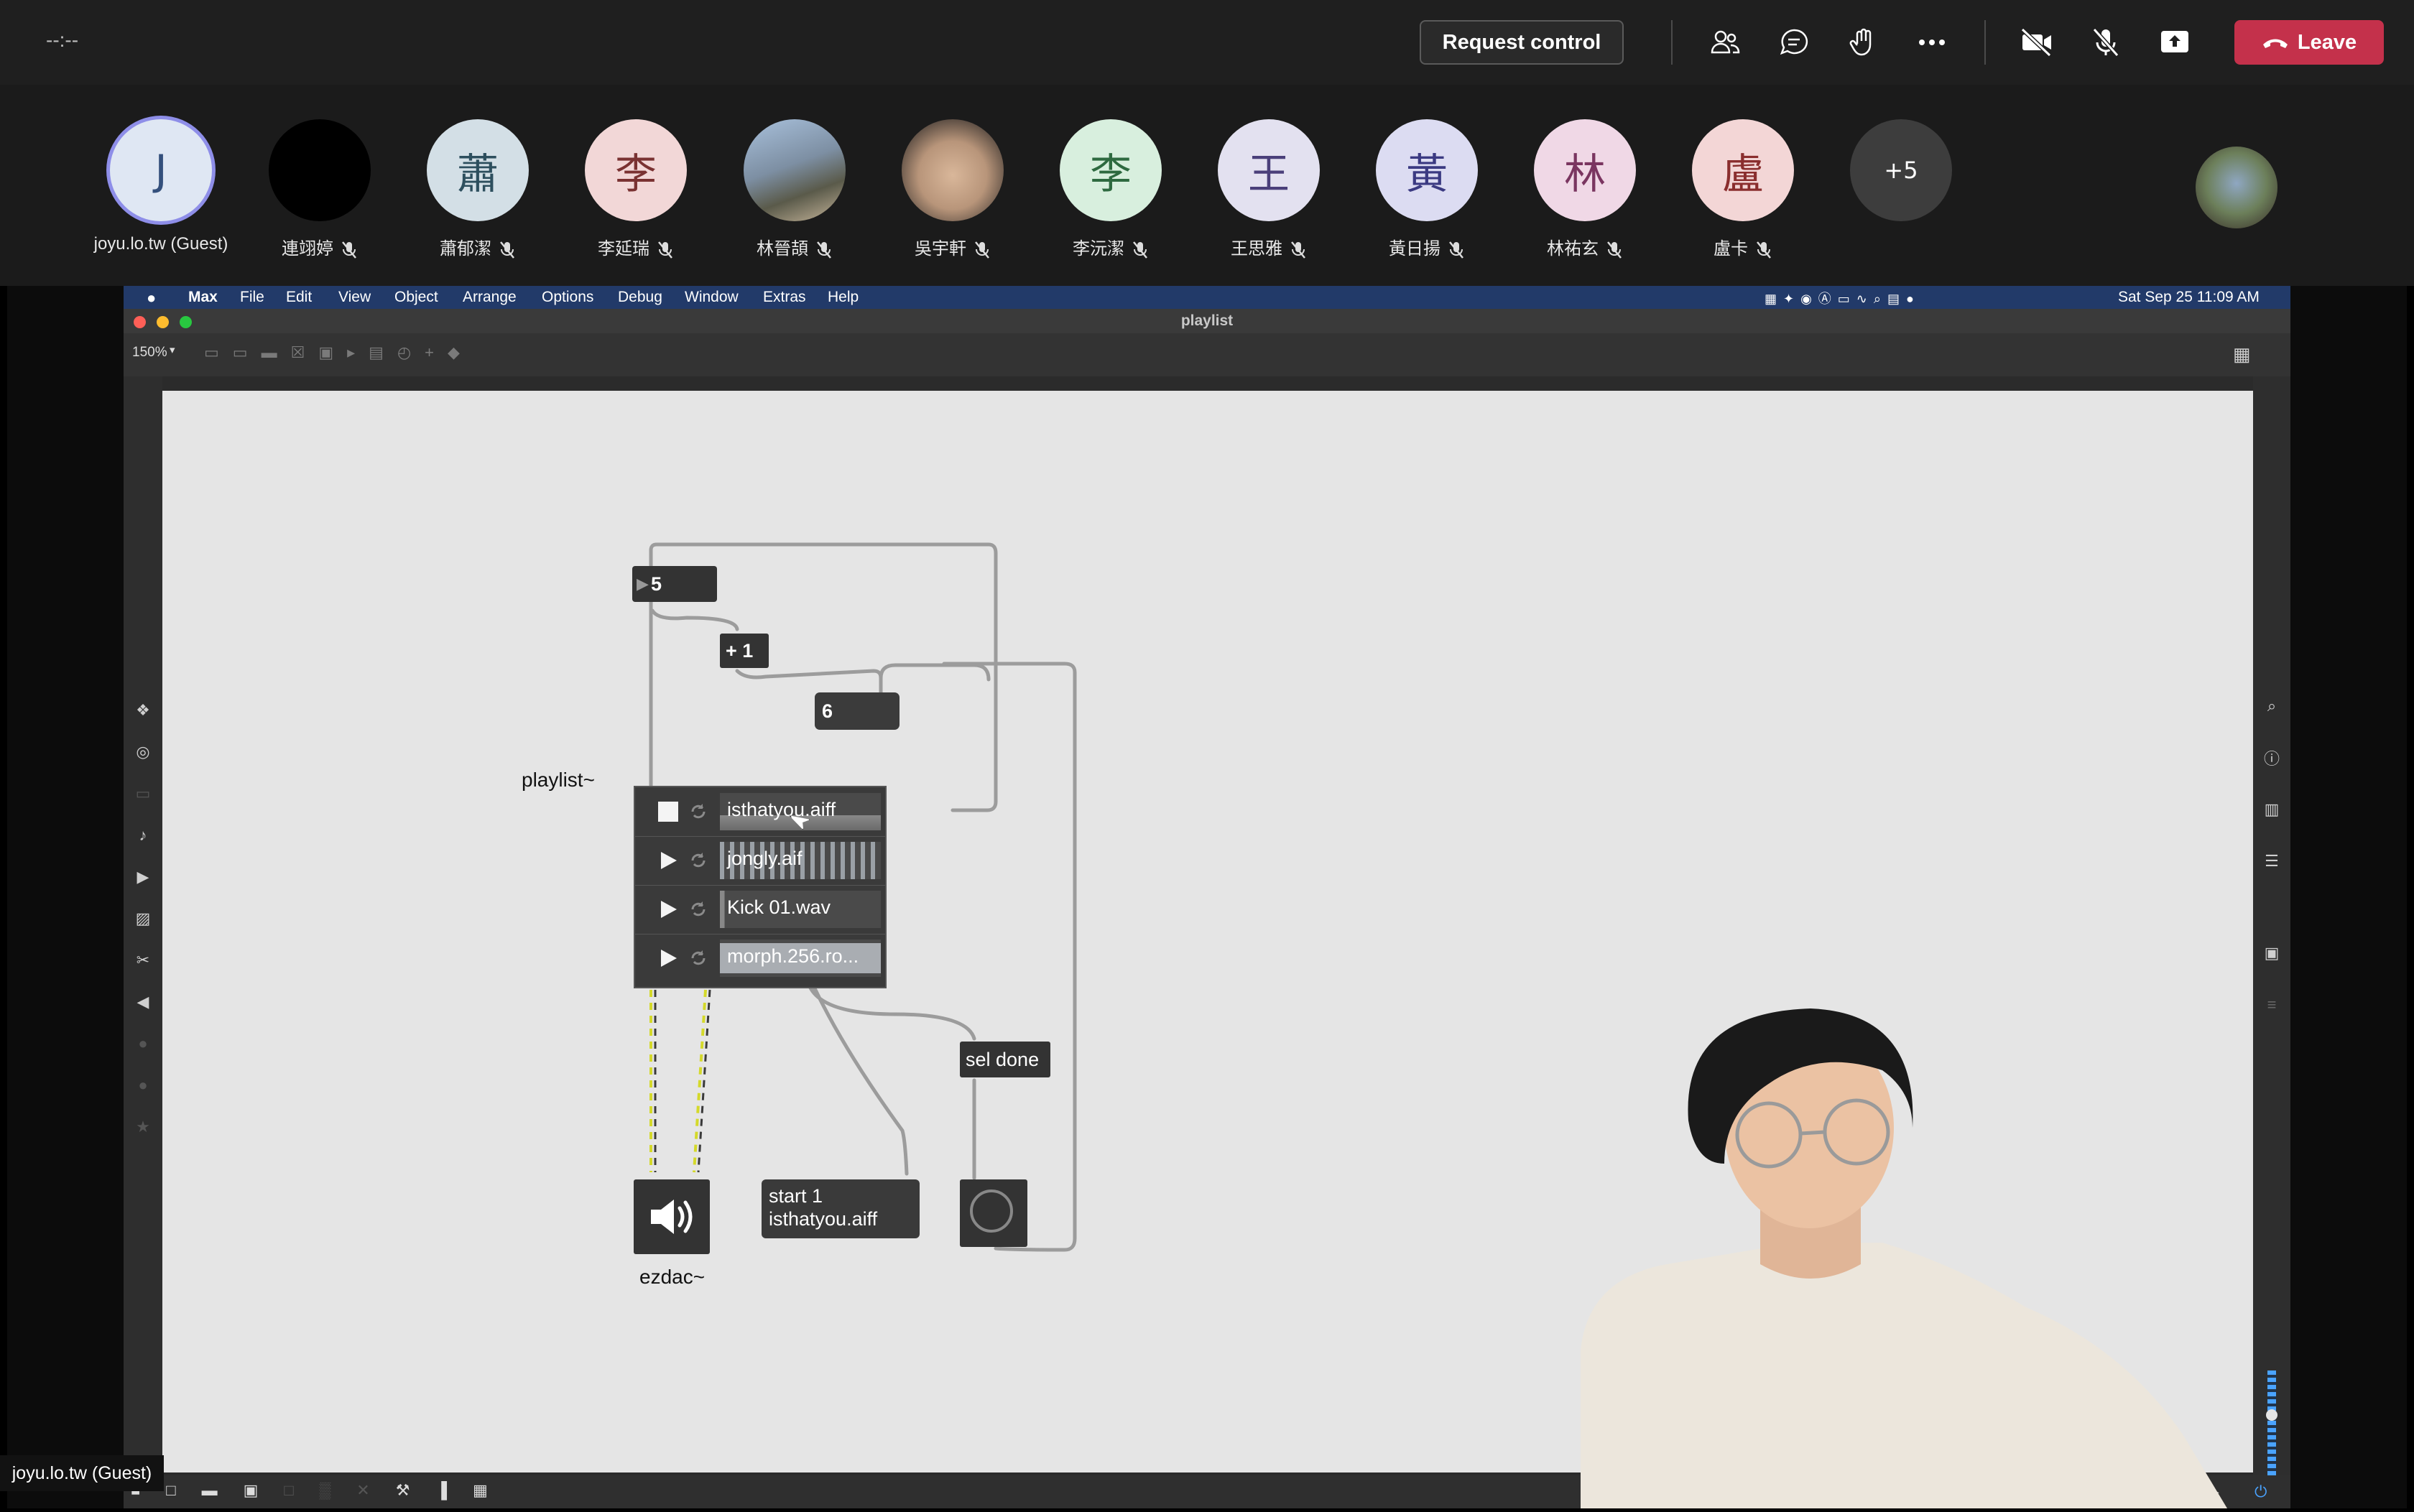 Image resolution: width=2414 pixels, height=1512 pixels. I want to click on participant-tile: J joyu.lo.tw (Guest), so click(161, 198).